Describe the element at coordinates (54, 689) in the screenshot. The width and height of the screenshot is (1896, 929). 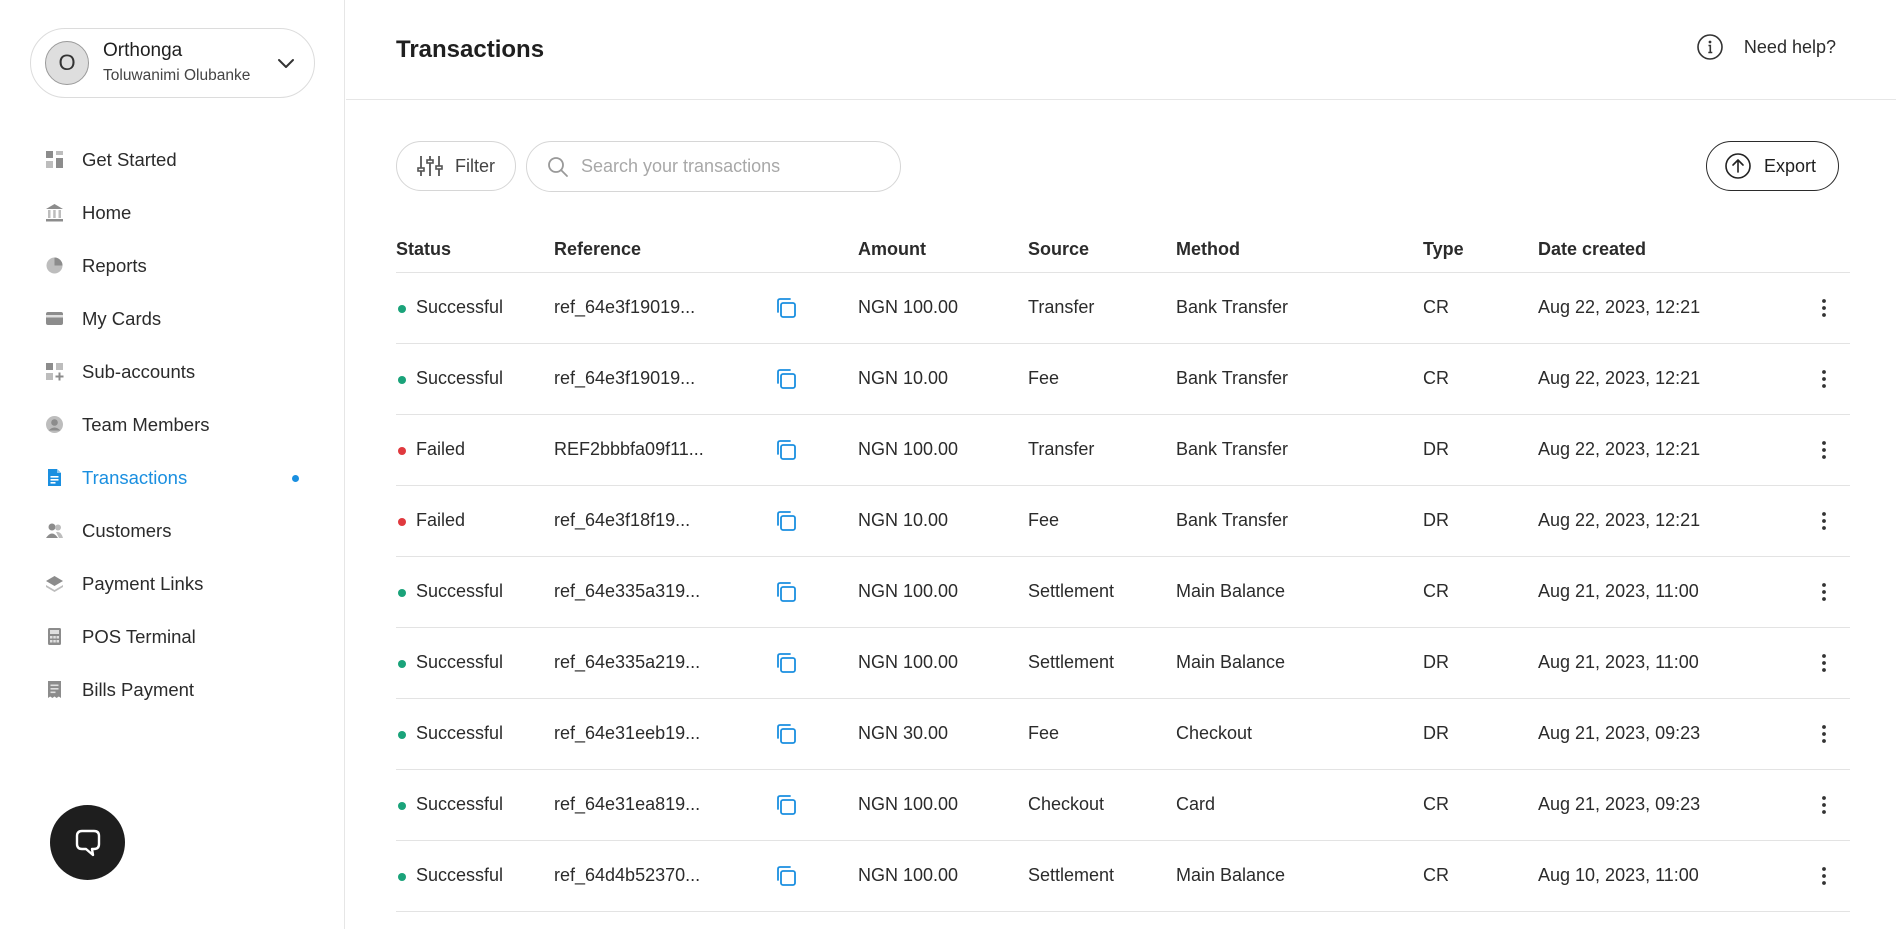
I see `receipt-icon` at that location.